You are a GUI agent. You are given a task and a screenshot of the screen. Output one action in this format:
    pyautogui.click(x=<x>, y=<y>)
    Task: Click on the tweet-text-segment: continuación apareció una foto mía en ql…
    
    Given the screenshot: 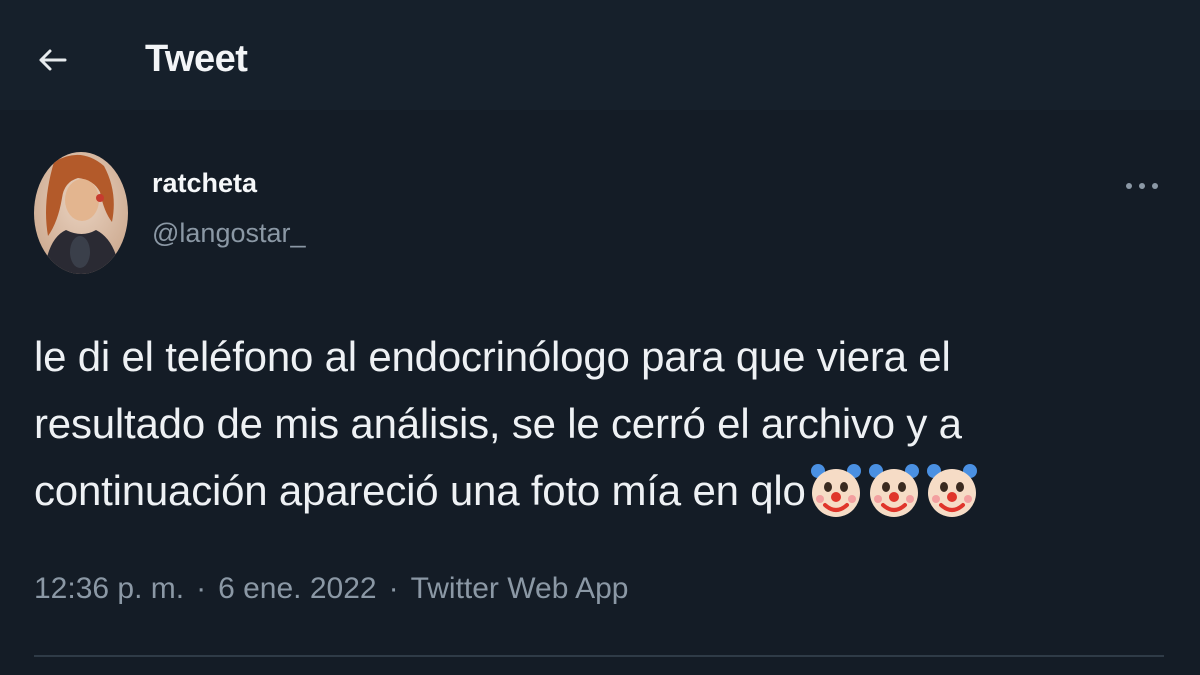 What is the action you would take?
    pyautogui.click(x=420, y=490)
    